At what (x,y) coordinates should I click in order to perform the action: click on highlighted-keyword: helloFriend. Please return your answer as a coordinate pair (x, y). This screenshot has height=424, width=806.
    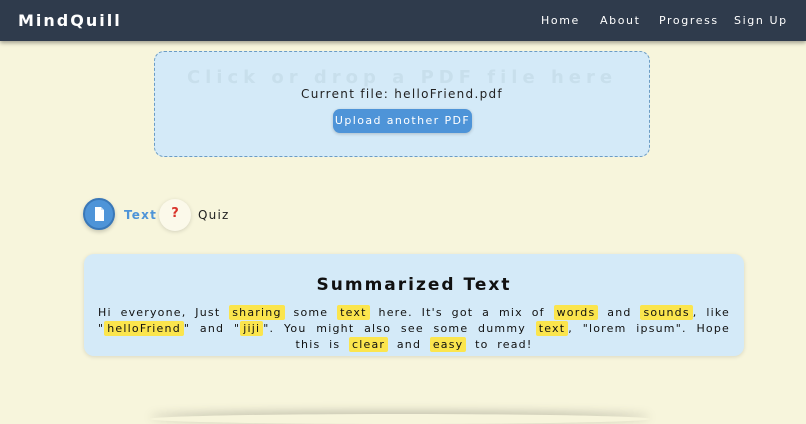
    Looking at the image, I should click on (144, 328).